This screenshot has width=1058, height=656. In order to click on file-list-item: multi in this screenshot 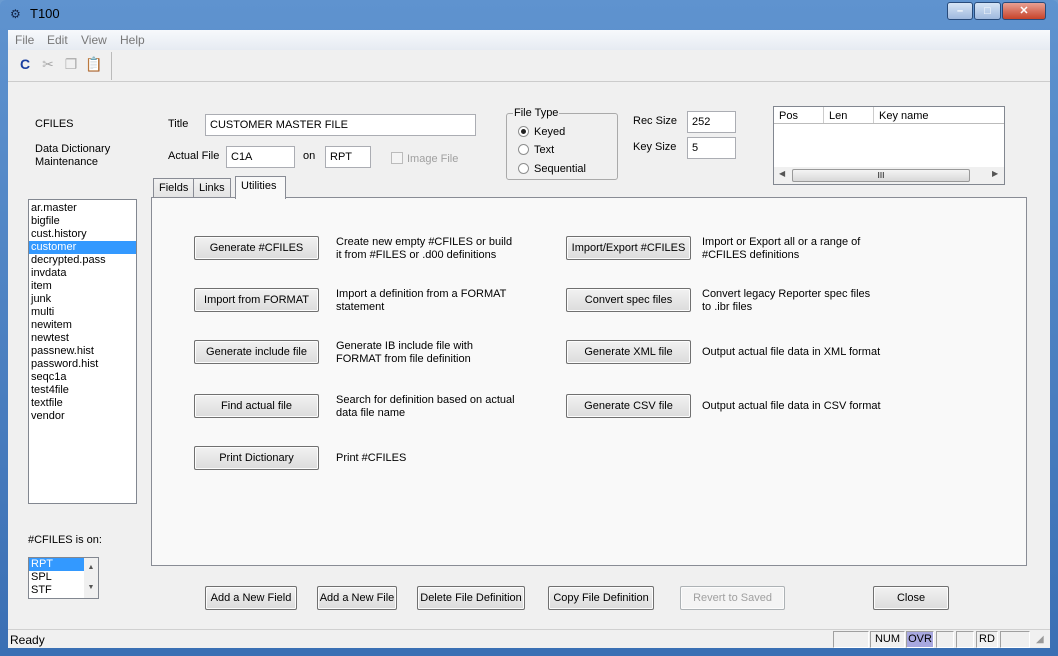, I will do `click(82, 312)`.